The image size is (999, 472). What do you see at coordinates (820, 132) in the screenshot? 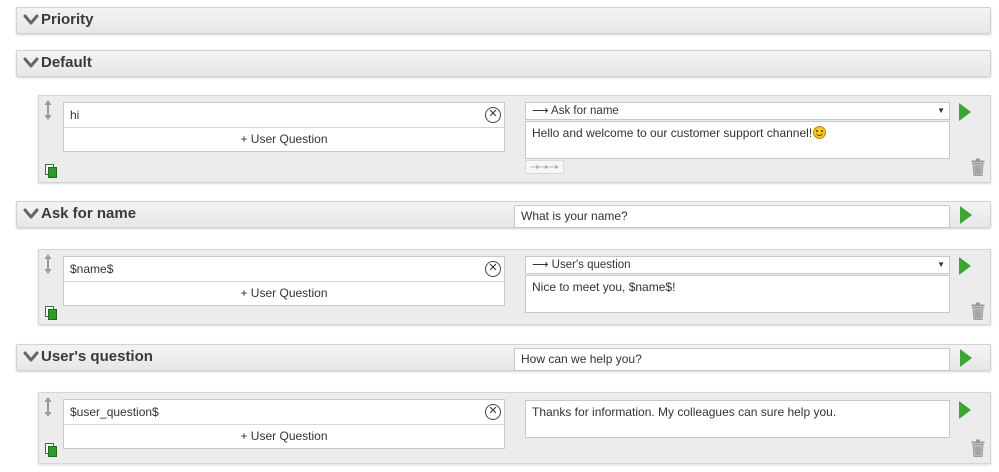
I see `smiley-emoji-icon` at bounding box center [820, 132].